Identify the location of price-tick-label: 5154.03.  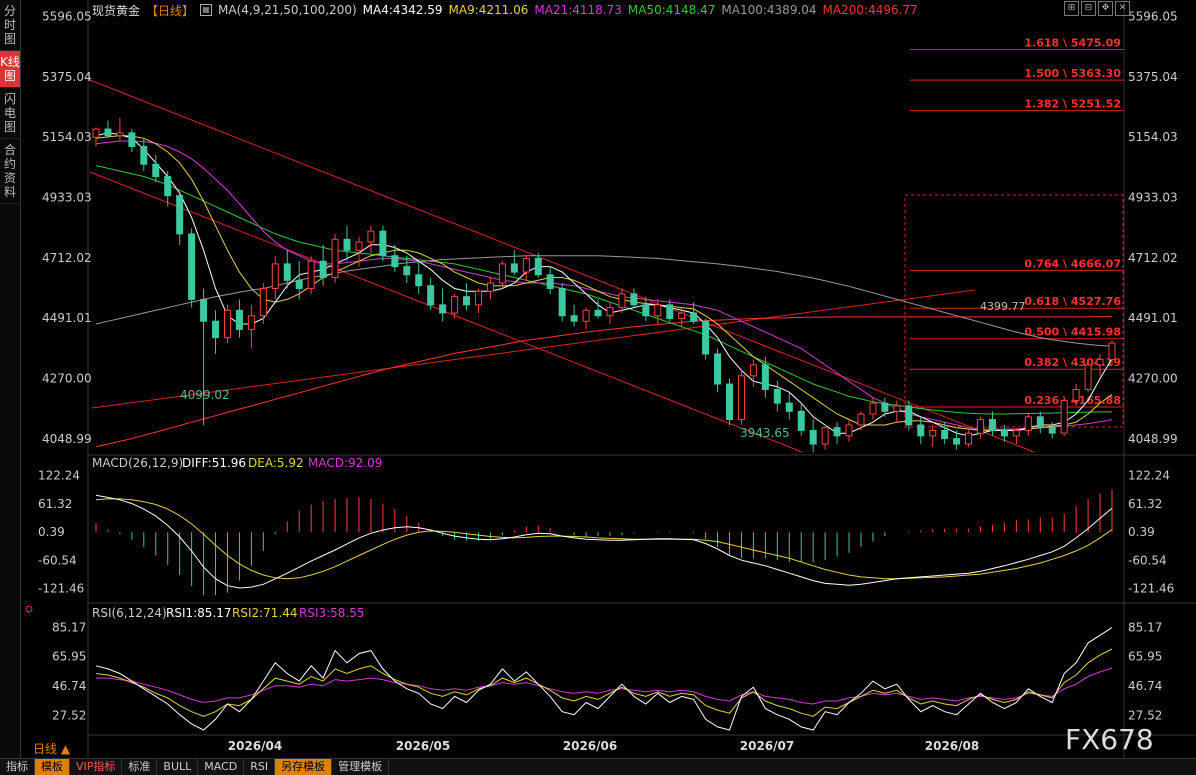
(1153, 137).